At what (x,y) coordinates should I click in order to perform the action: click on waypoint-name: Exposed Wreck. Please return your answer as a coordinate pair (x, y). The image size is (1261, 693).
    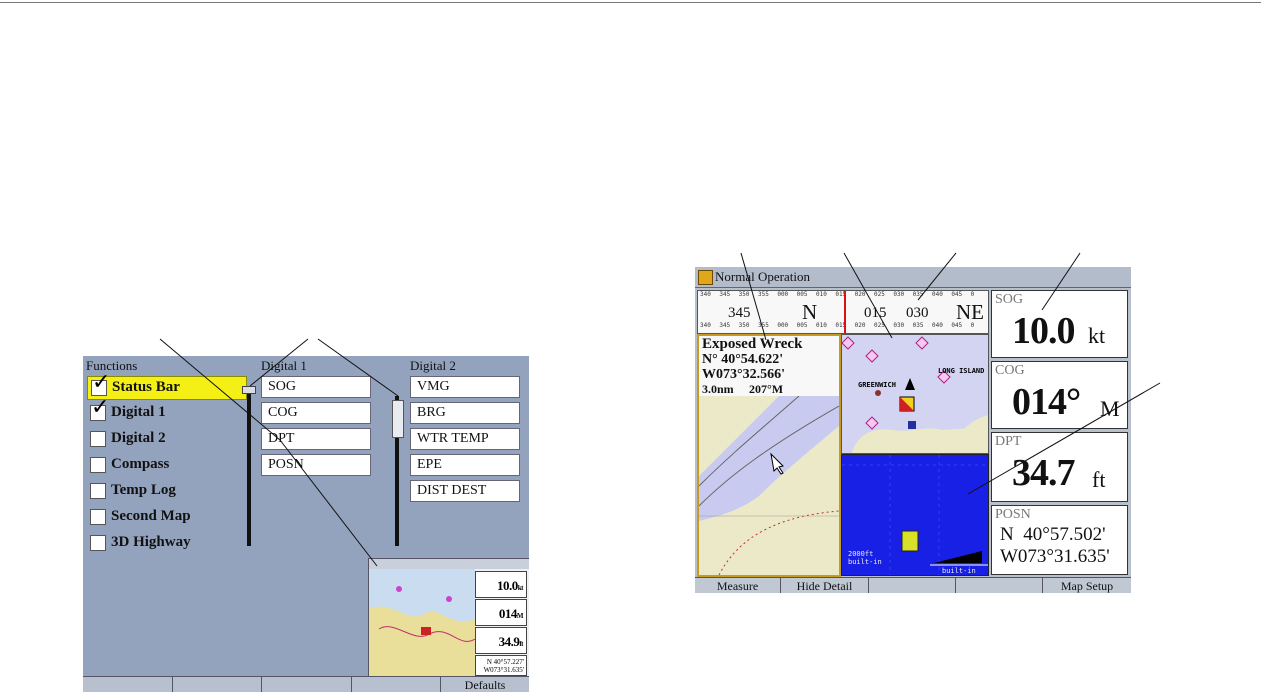
    Looking at the image, I should click on (752, 344).